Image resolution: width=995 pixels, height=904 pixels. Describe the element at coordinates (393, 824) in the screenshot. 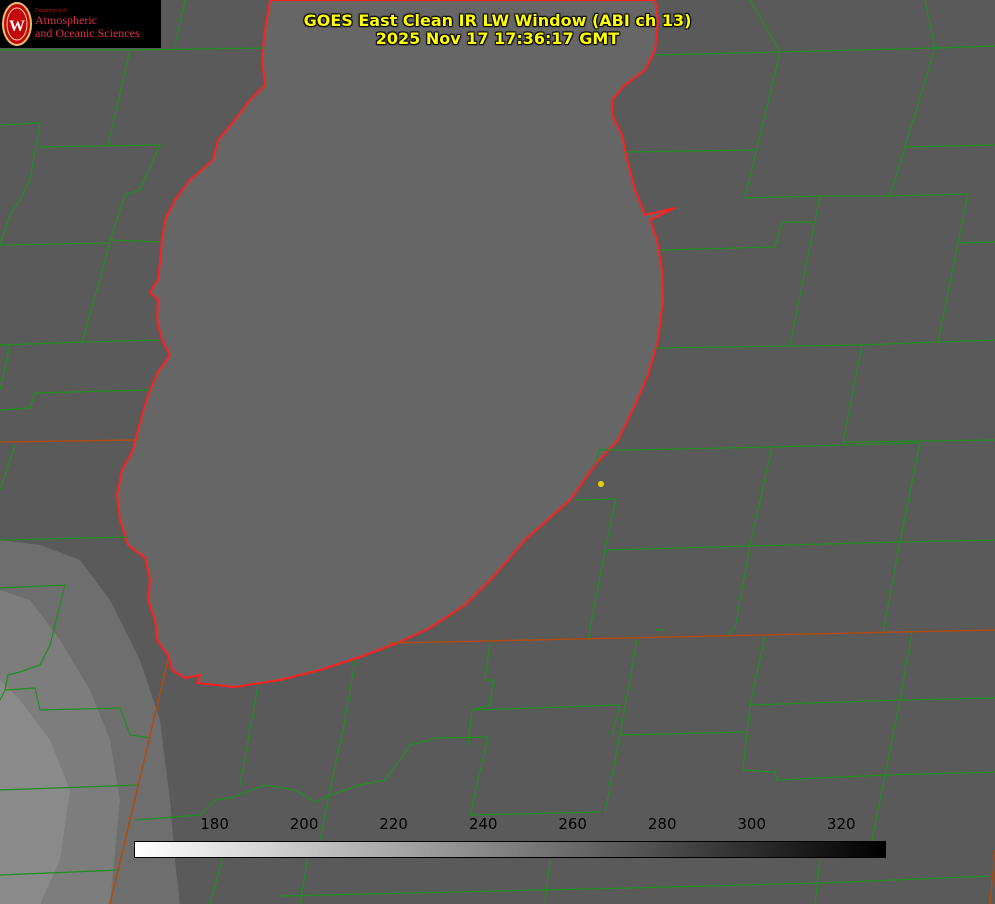

I see `colorbar-tick-label: 220` at that location.